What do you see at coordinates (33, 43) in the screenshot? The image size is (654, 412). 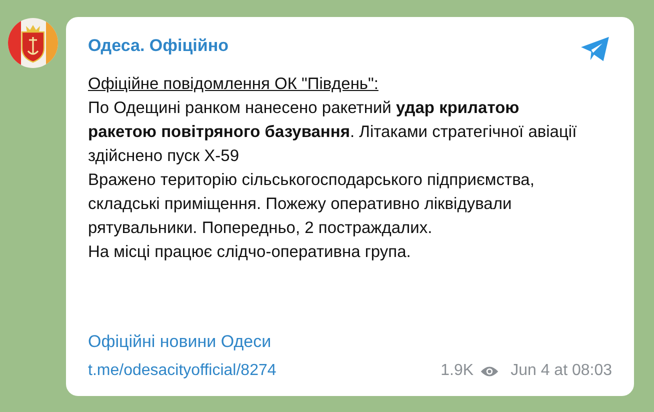 I see `emblem-icon` at bounding box center [33, 43].